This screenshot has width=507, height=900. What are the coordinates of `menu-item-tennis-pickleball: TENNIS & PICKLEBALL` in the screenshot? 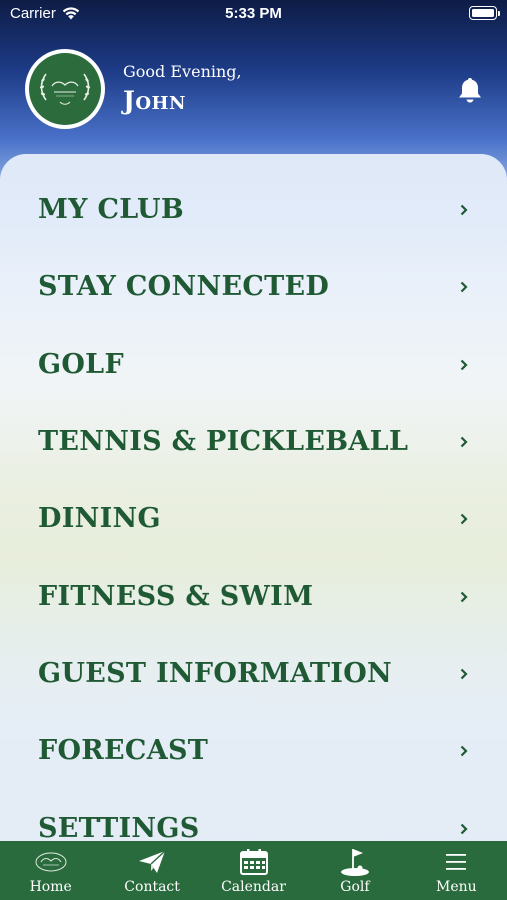 It's located at (253, 441).